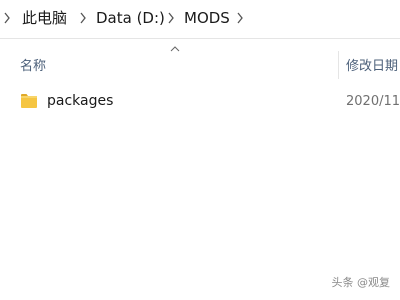 The width and height of the screenshot is (400, 300). I want to click on breadcrumb-mods: MODS, so click(207, 18).